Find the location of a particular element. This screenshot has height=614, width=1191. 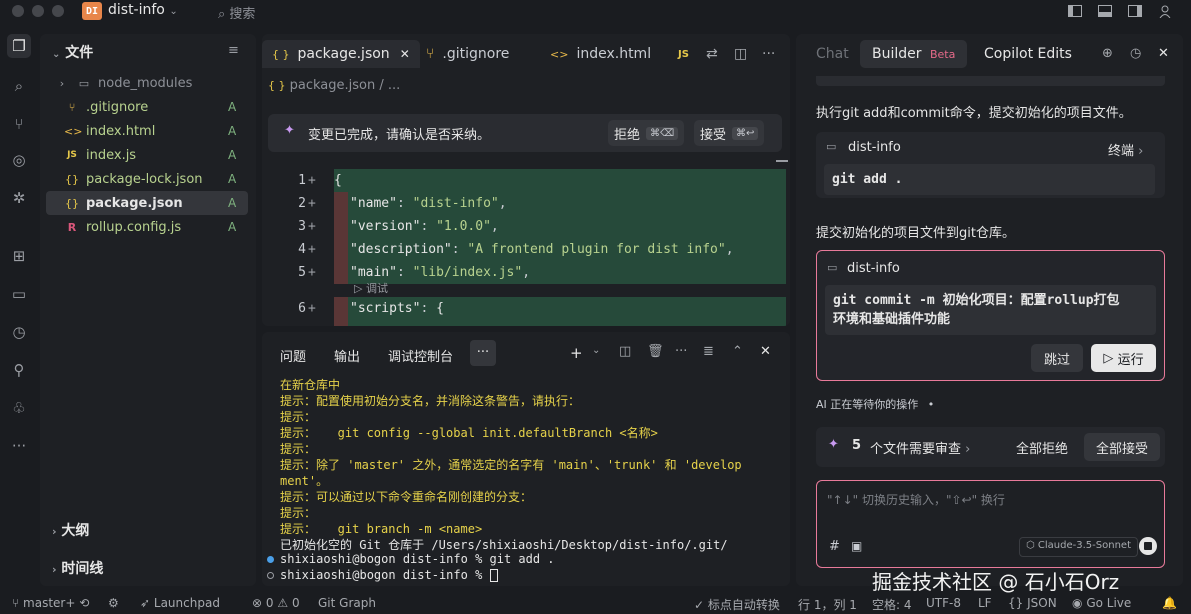

model-selector: ⬡ Claude-3.5-Sonnet is located at coordinates (1078, 547).